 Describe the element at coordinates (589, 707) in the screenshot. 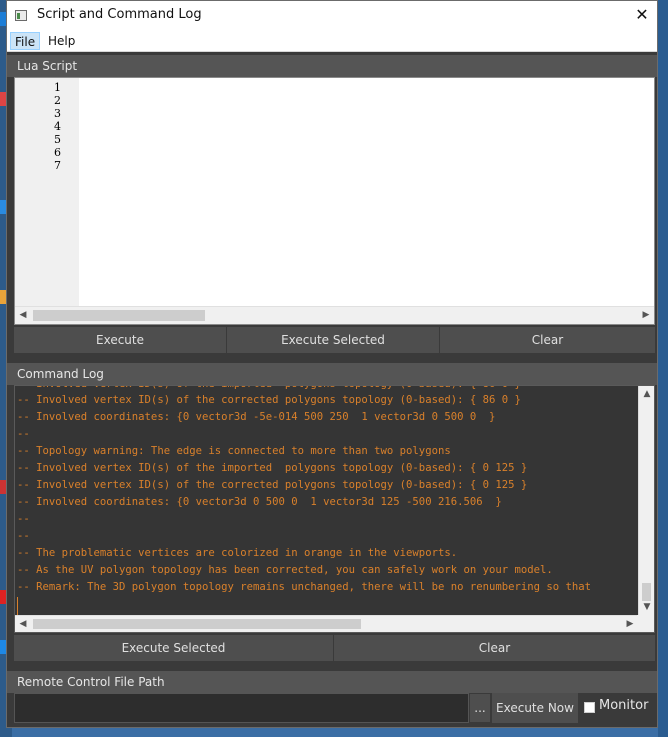

I see `monitor-checkbox` at that location.